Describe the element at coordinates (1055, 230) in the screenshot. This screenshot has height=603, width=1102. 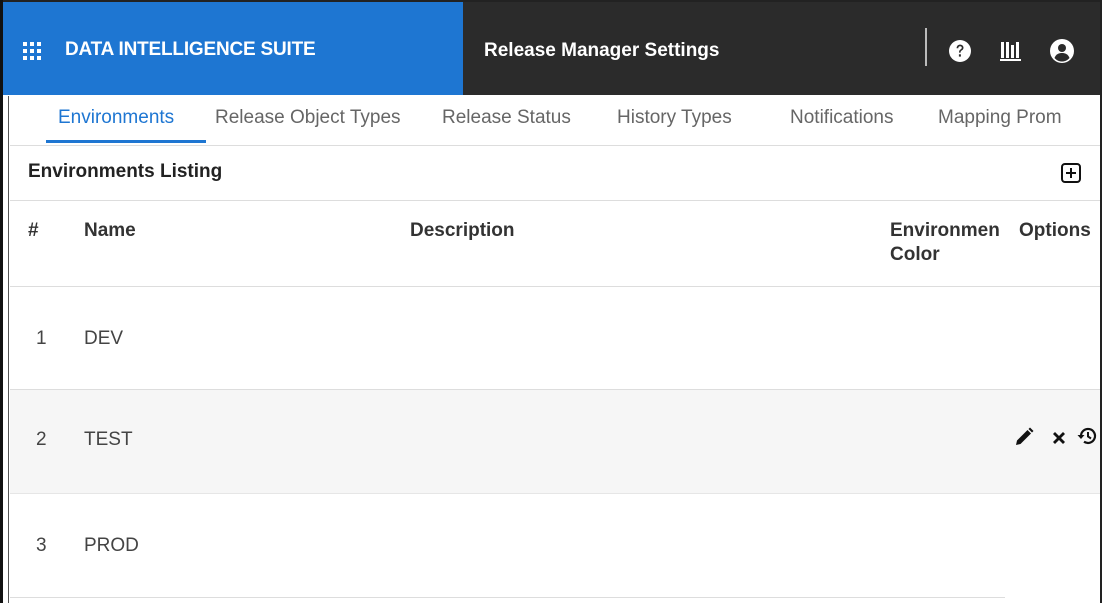
I see `col-options-header: Options` at that location.